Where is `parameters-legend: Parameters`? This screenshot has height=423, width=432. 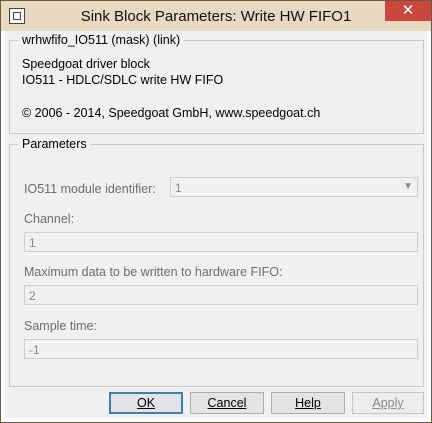
parameters-legend: Parameters is located at coordinates (54, 144).